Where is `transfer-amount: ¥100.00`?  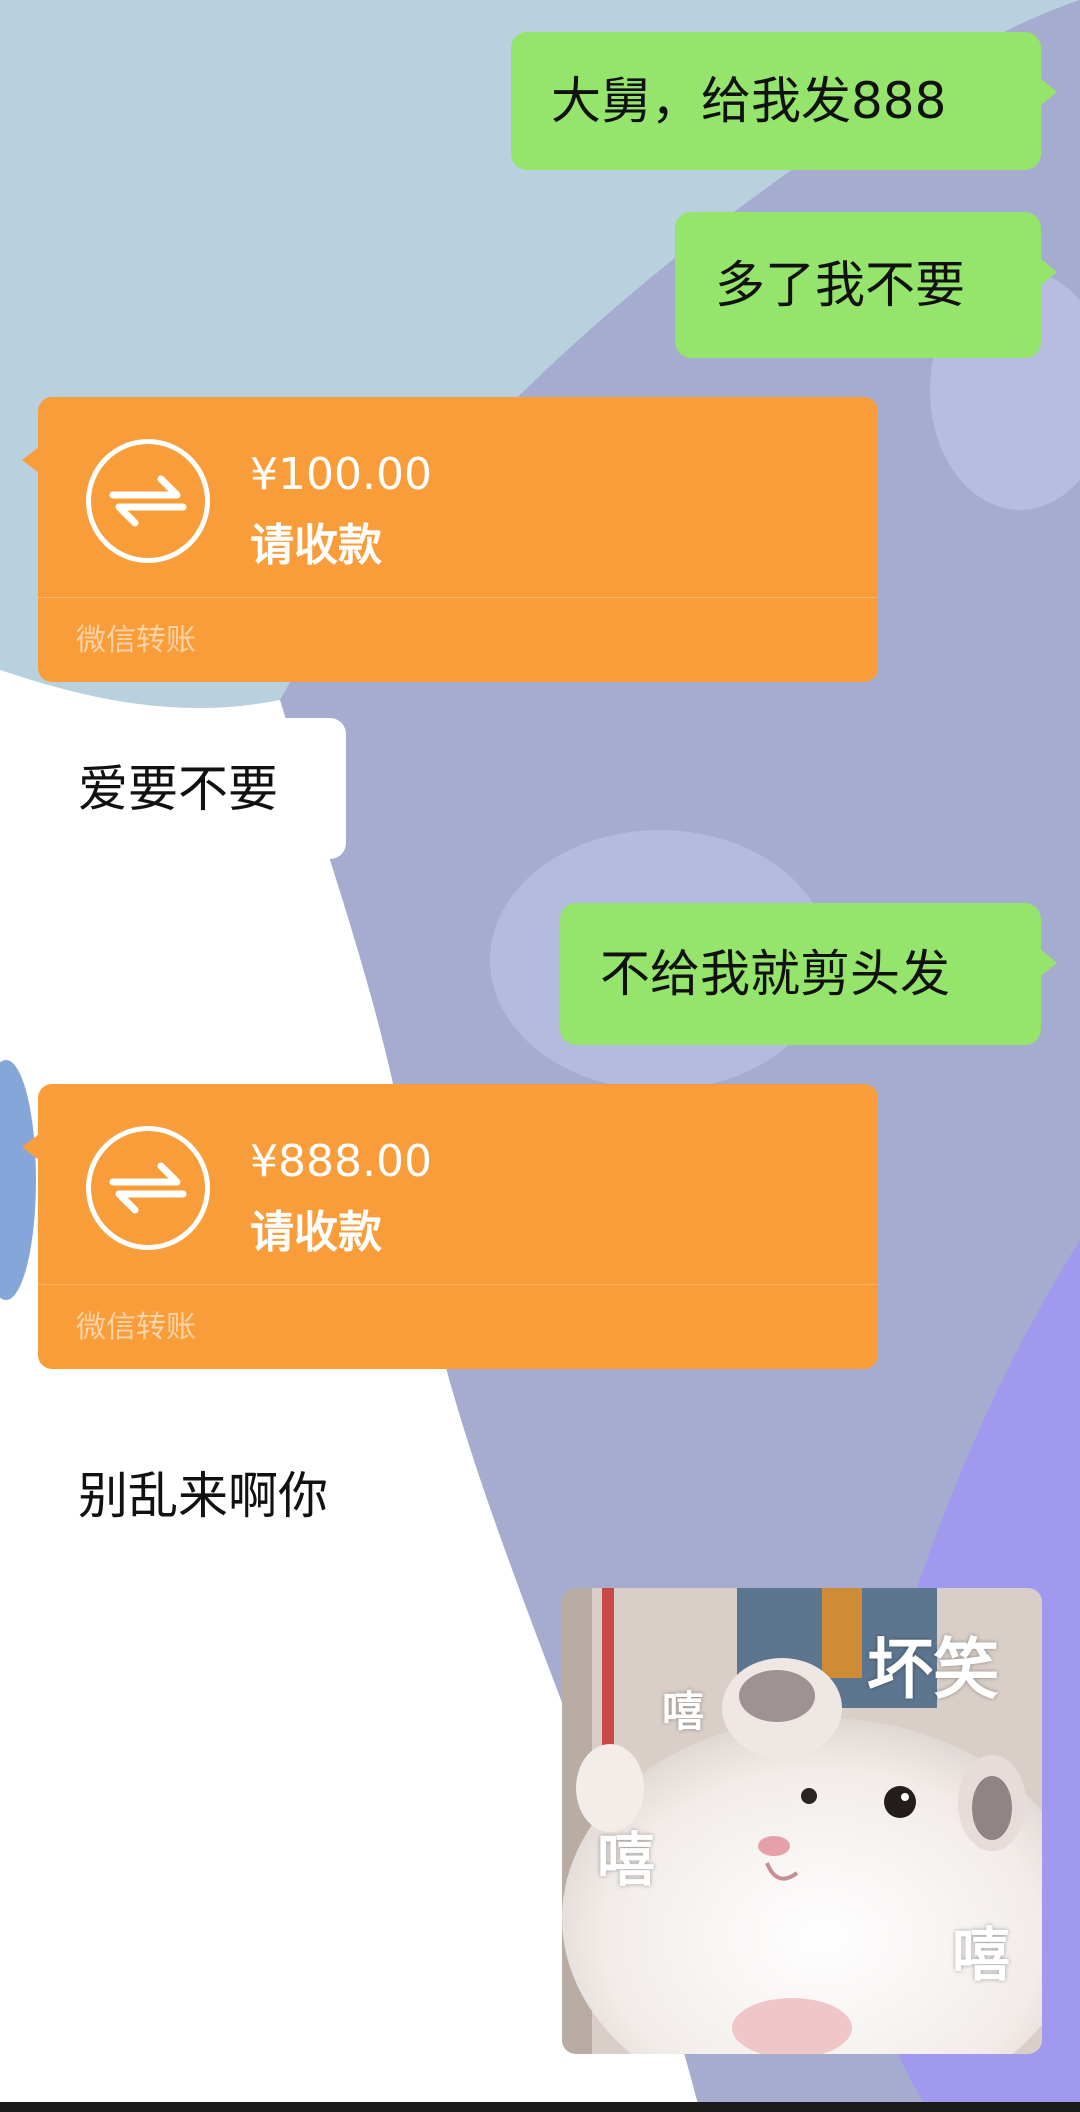
transfer-amount: ¥100.00 is located at coordinates (341, 474).